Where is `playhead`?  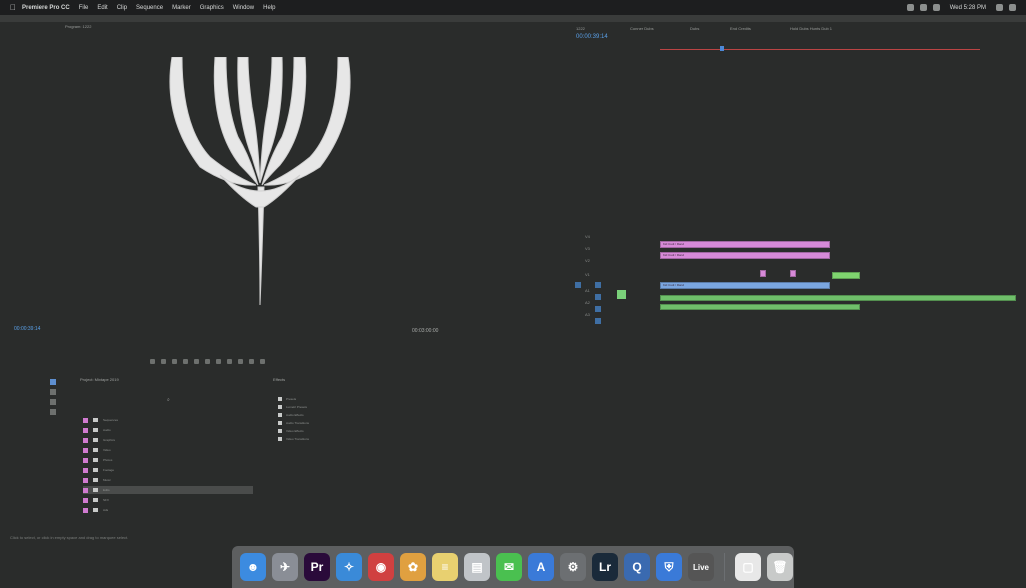
playhead is located at coordinates (722, 48).